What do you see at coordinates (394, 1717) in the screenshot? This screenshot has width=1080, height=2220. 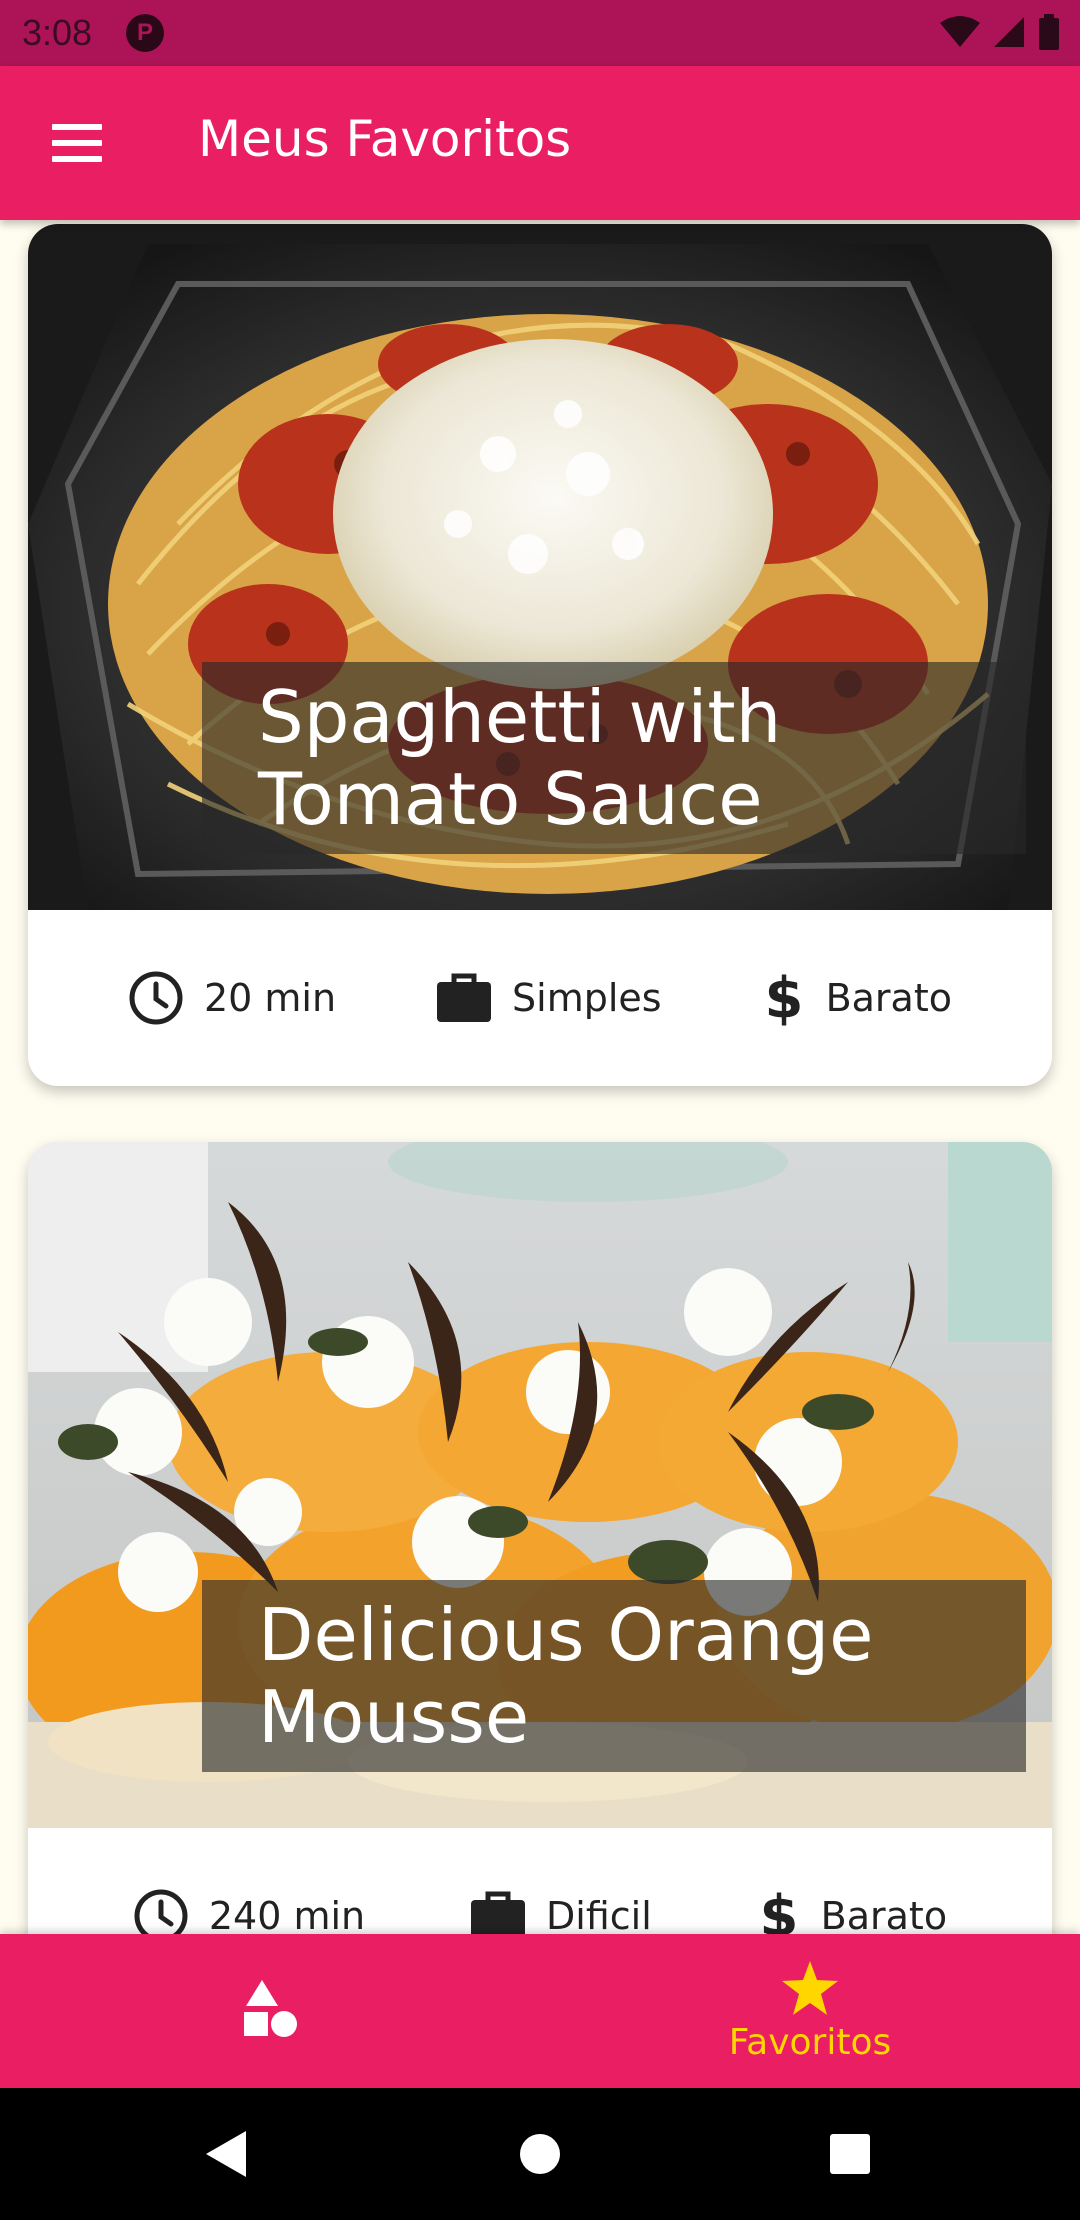 I see `meal-title-line-2: Mousse` at bounding box center [394, 1717].